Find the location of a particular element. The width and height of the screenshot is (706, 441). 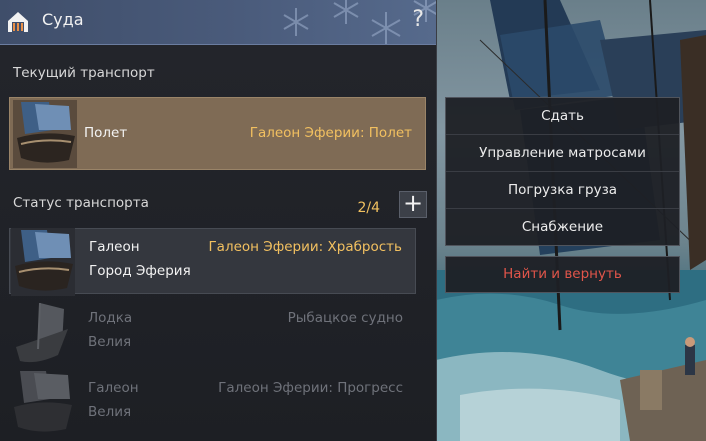

current-transport-name: Галеон Эферии: Полет is located at coordinates (330, 133).